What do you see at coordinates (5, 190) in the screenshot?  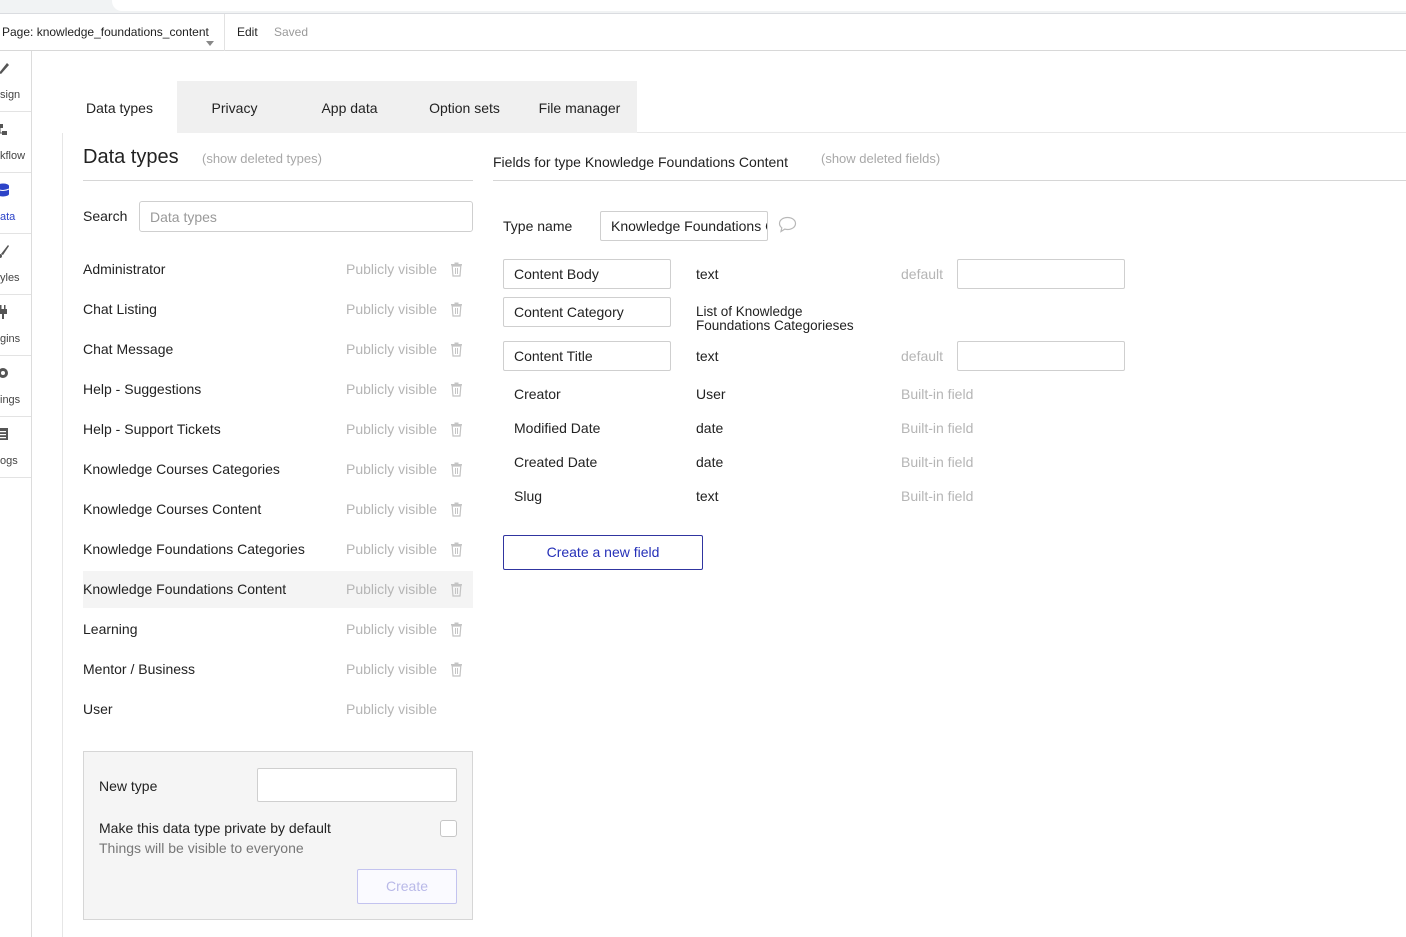 I see `database-icon` at bounding box center [5, 190].